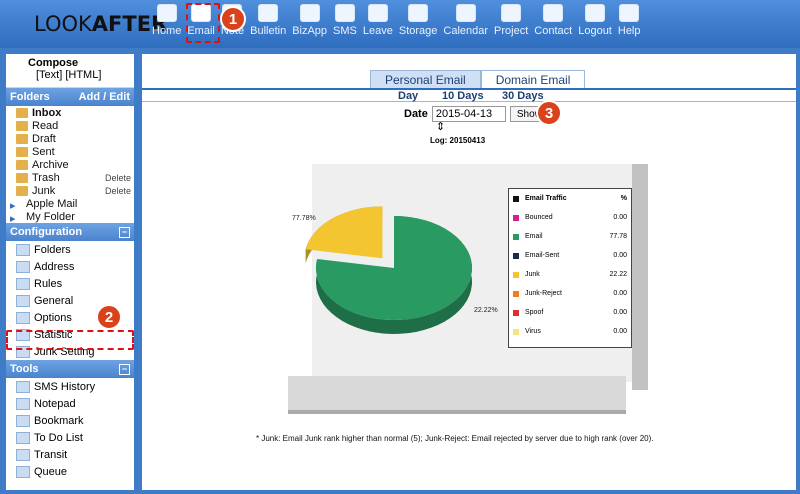 This screenshot has width=800, height=494. What do you see at coordinates (70, 266) in the screenshot?
I see `sidebar-item-address: Address` at bounding box center [70, 266].